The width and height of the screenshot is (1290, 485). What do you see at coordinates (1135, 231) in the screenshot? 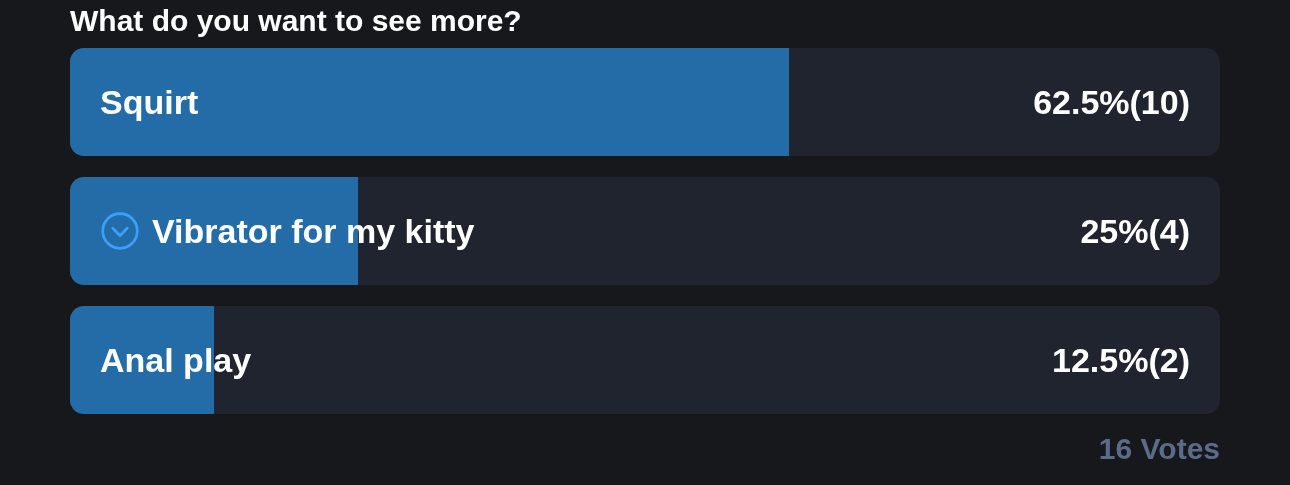
I see `option-result: 25%(4)` at bounding box center [1135, 231].